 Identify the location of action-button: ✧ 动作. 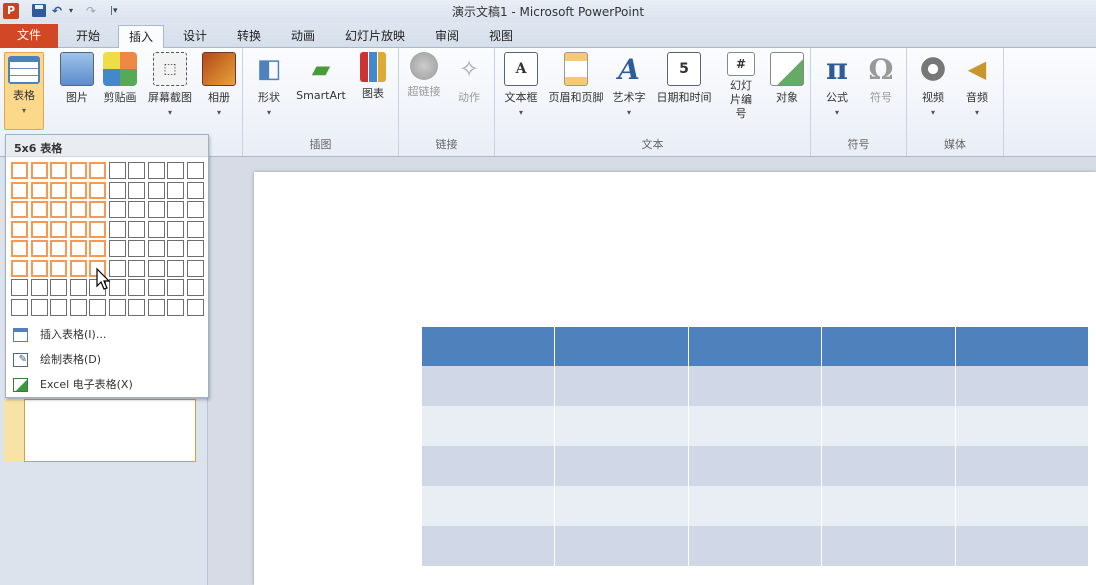
(469, 78).